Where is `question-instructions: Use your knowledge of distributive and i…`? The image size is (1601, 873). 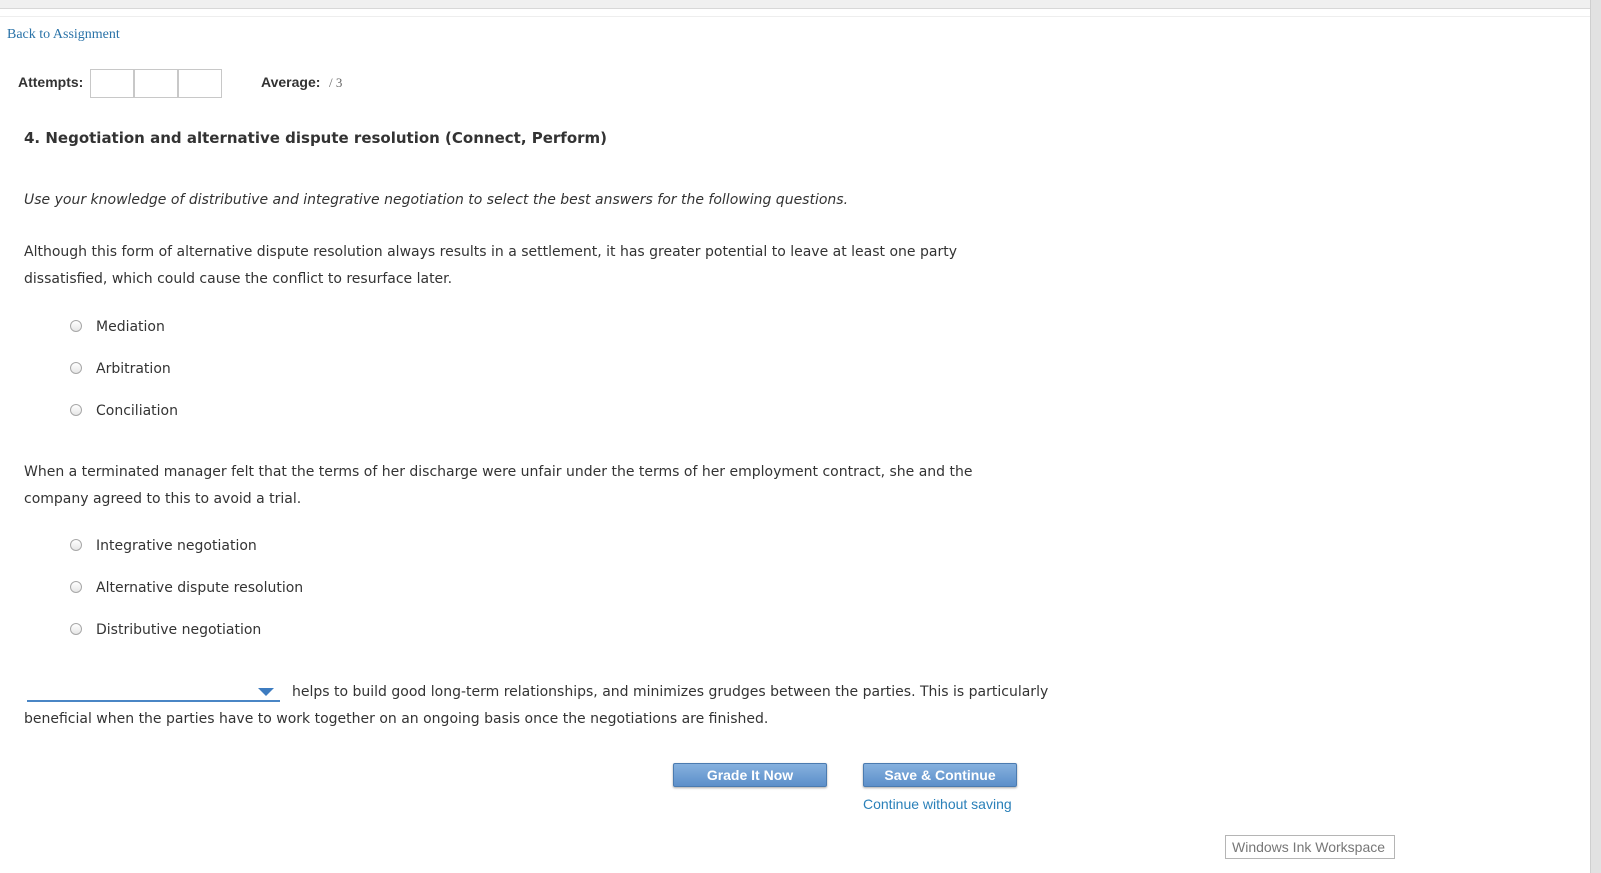 question-instructions: Use your knowledge of distributive and i… is located at coordinates (436, 200).